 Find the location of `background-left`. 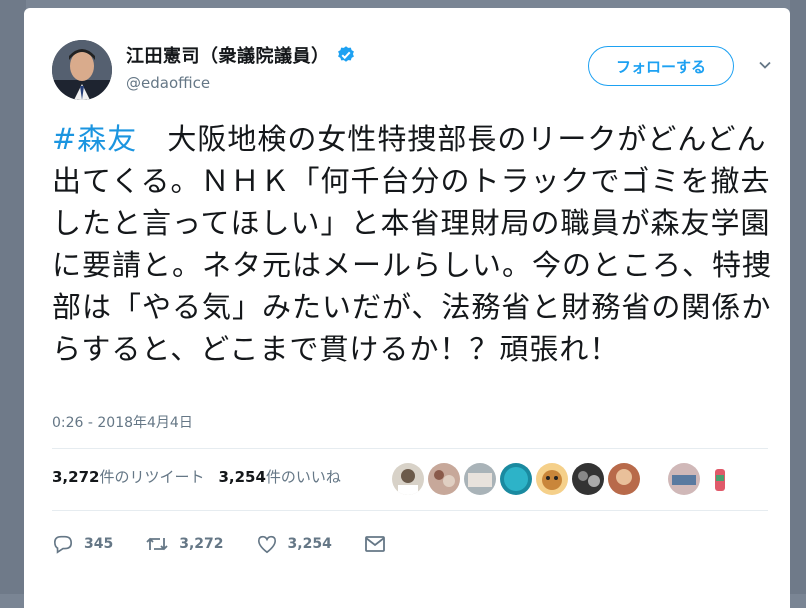

background-left is located at coordinates (13, 297).